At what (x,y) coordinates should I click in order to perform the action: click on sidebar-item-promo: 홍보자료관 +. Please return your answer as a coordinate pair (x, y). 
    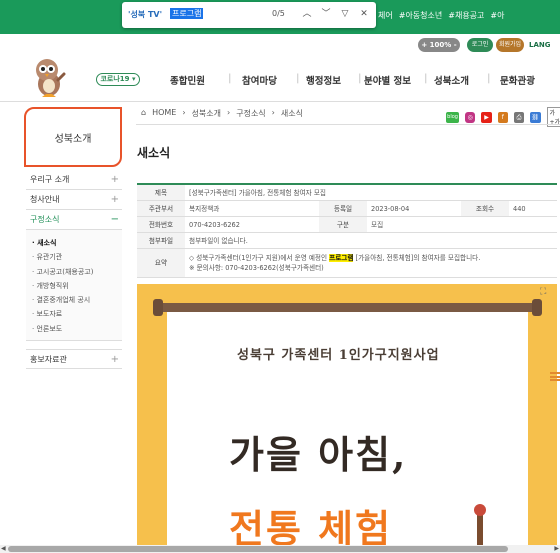
    Looking at the image, I should click on (74, 359).